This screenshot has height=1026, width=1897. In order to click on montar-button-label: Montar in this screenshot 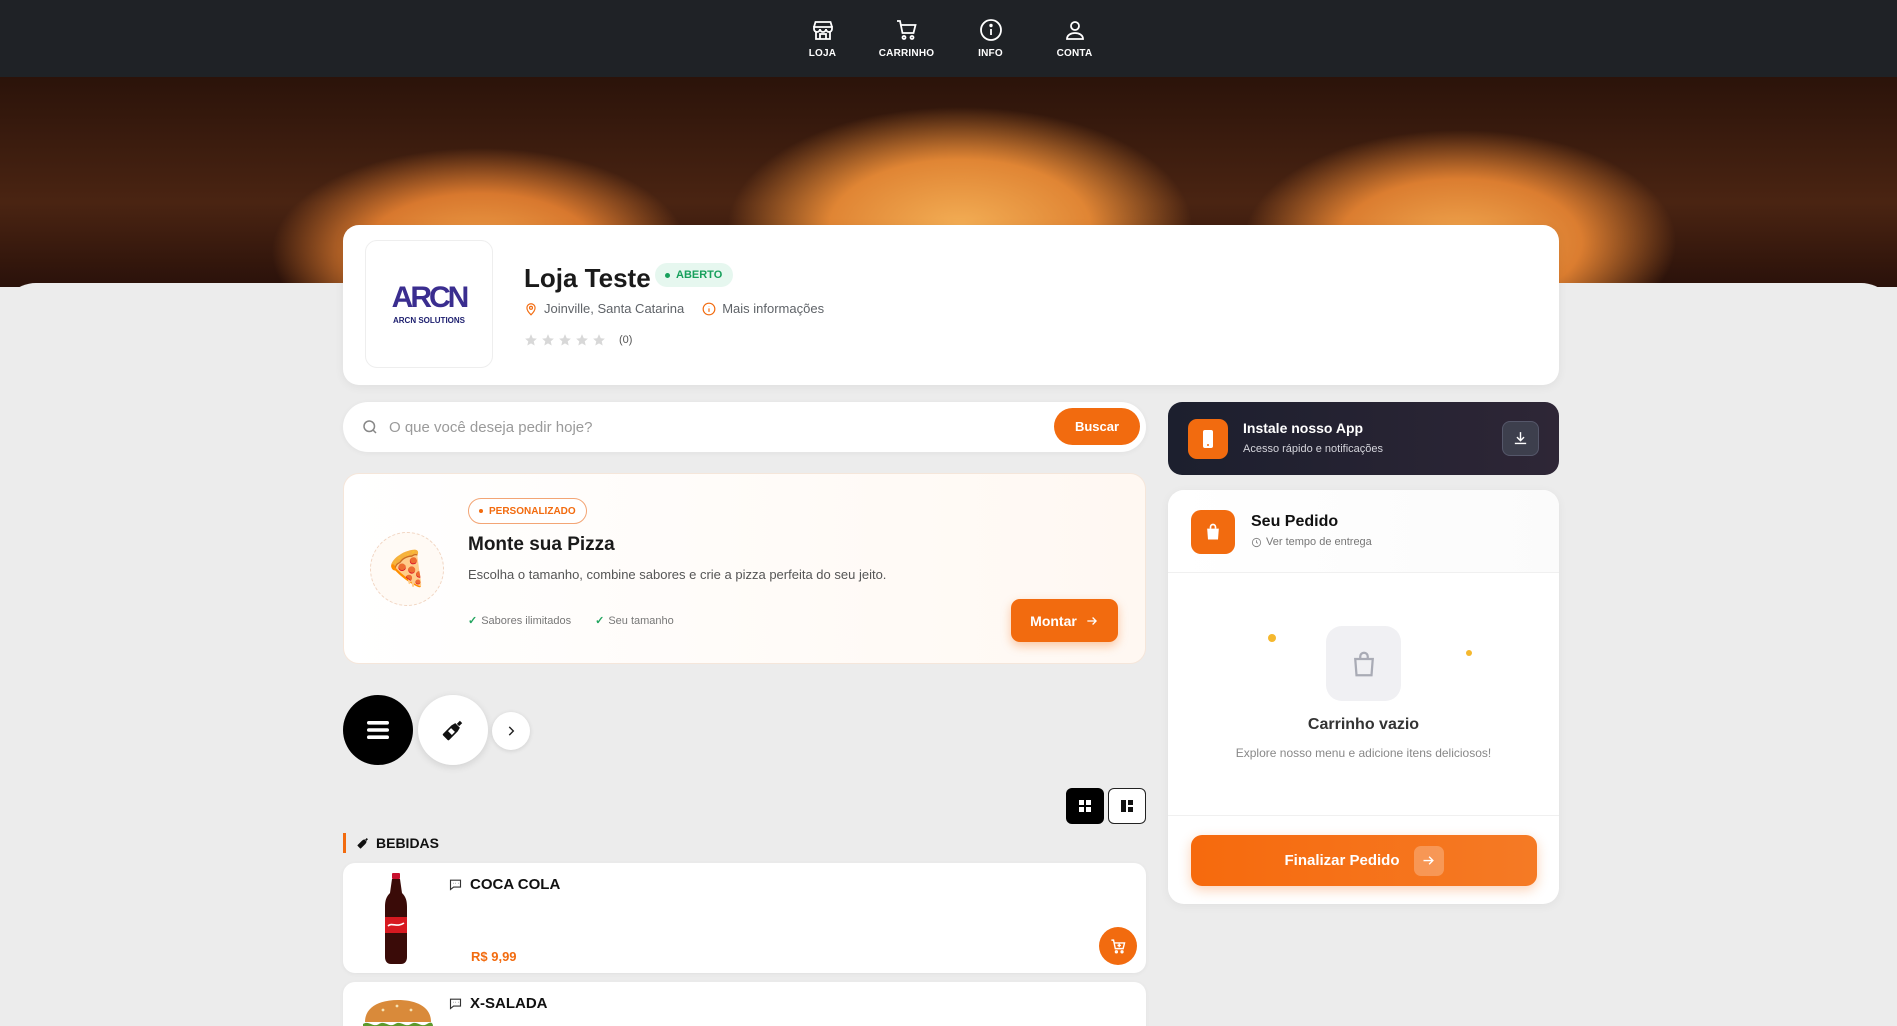, I will do `click(1053, 620)`.